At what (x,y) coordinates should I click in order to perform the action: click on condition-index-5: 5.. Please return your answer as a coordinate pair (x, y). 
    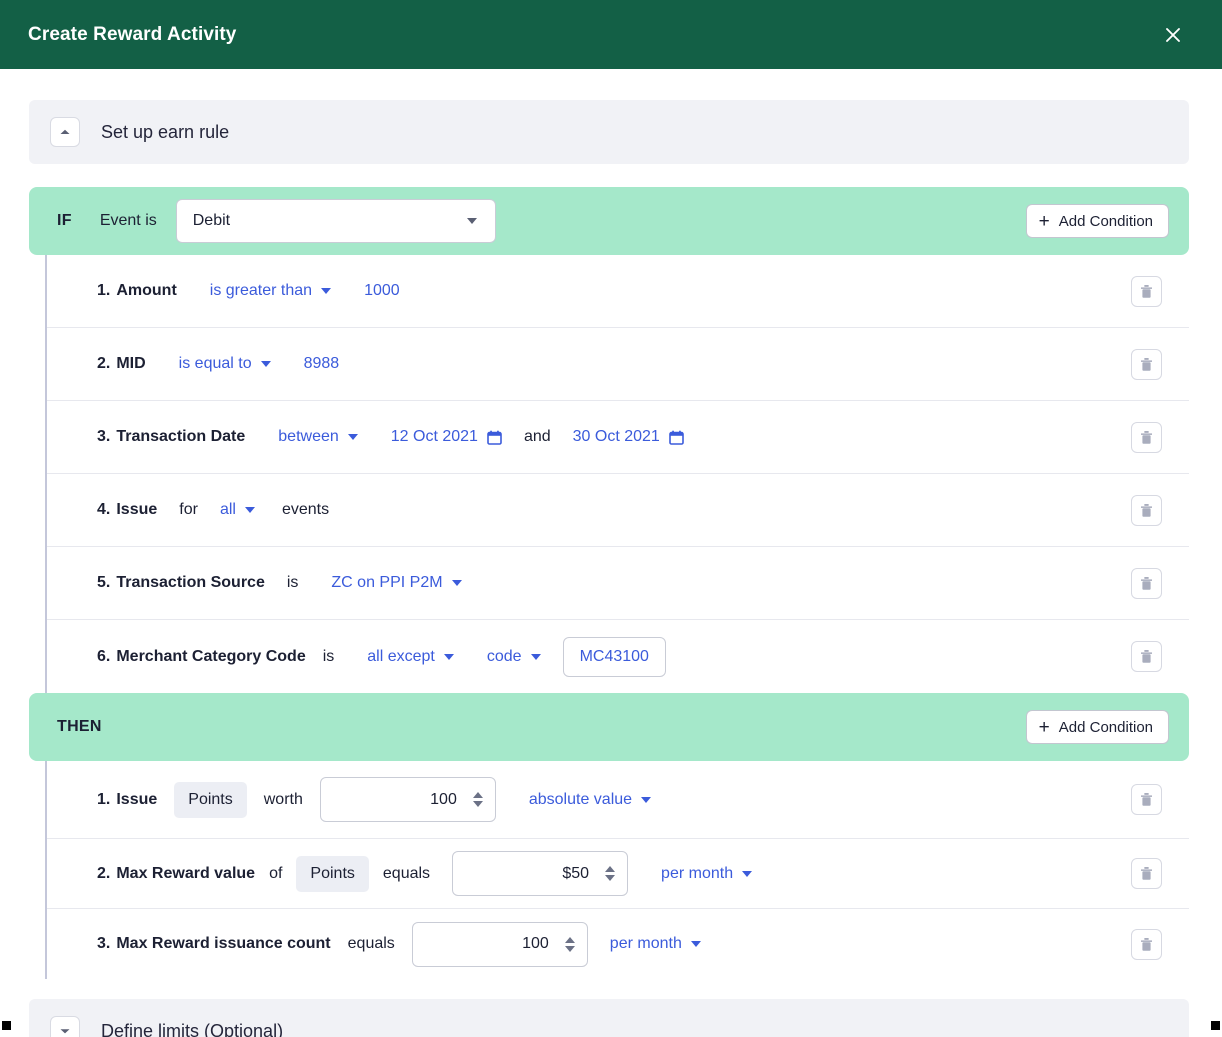
    Looking at the image, I should click on (104, 582).